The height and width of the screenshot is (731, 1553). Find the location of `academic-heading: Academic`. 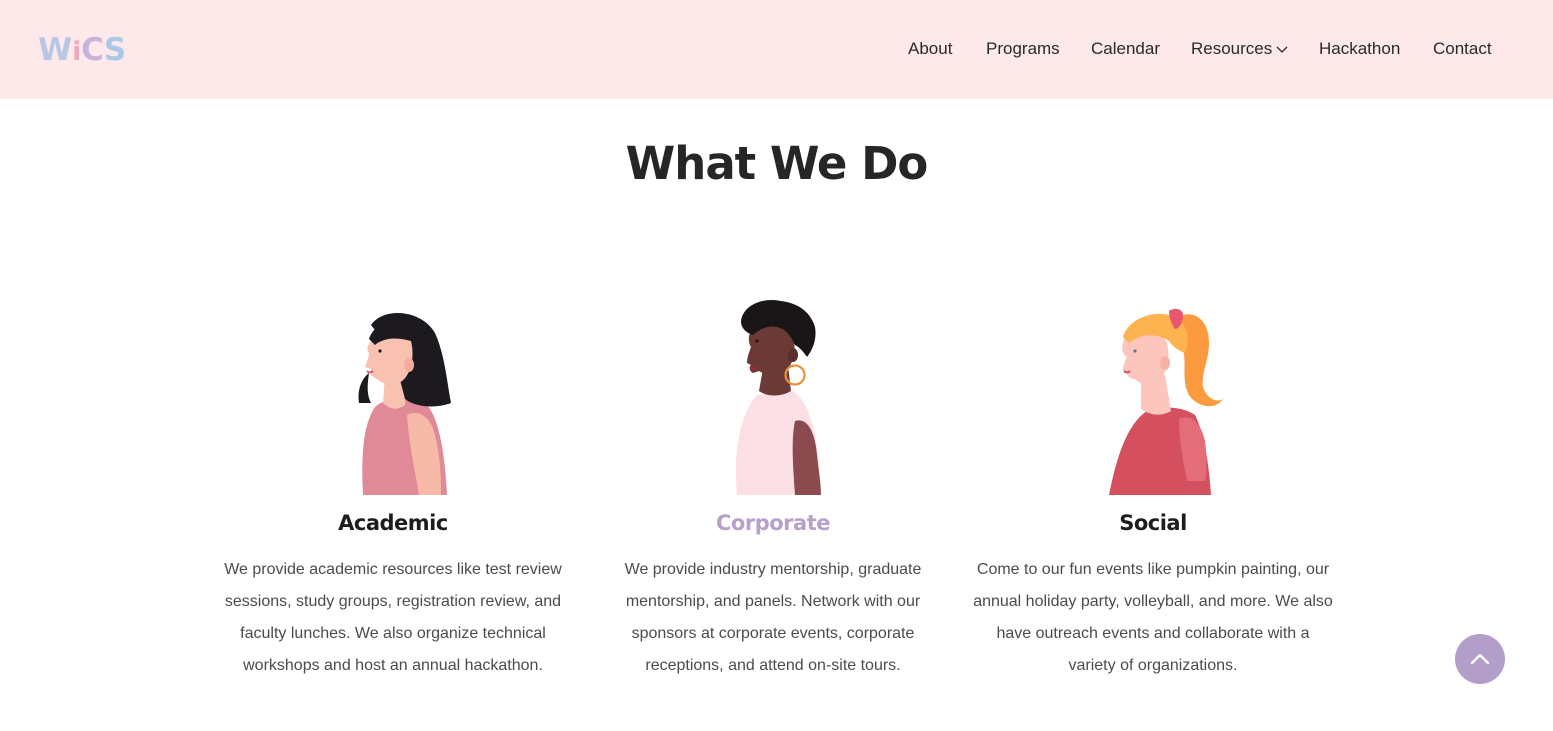

academic-heading: Academic is located at coordinates (393, 523).